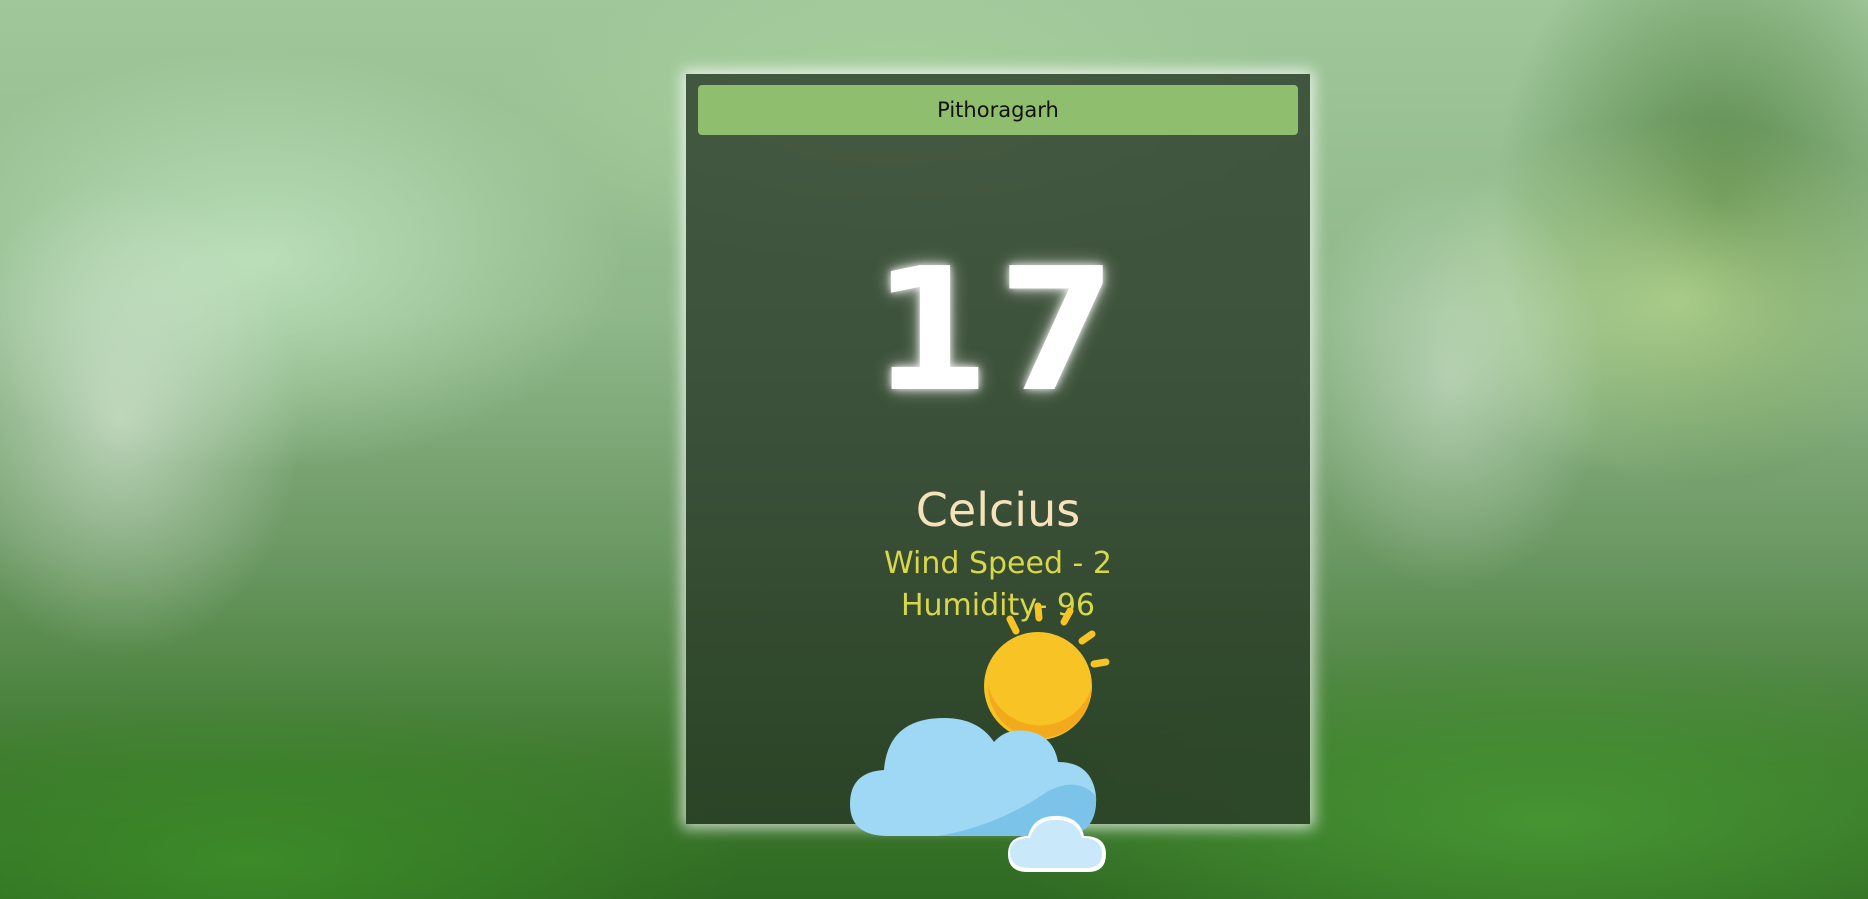 The image size is (1868, 899). Describe the element at coordinates (980, 737) in the screenshot. I see `partly-cloudy-icon` at that location.